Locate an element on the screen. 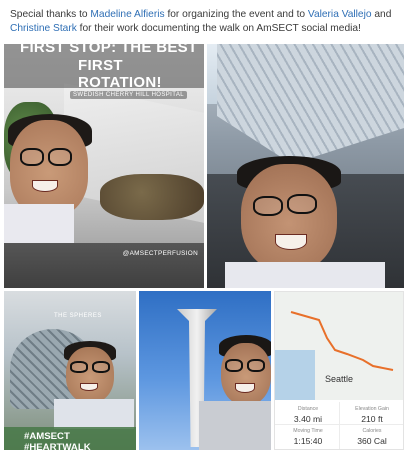  photo-spheres-selfie: THE SPHERES #AMSECT #HEARTWALK is located at coordinates (70, 370).